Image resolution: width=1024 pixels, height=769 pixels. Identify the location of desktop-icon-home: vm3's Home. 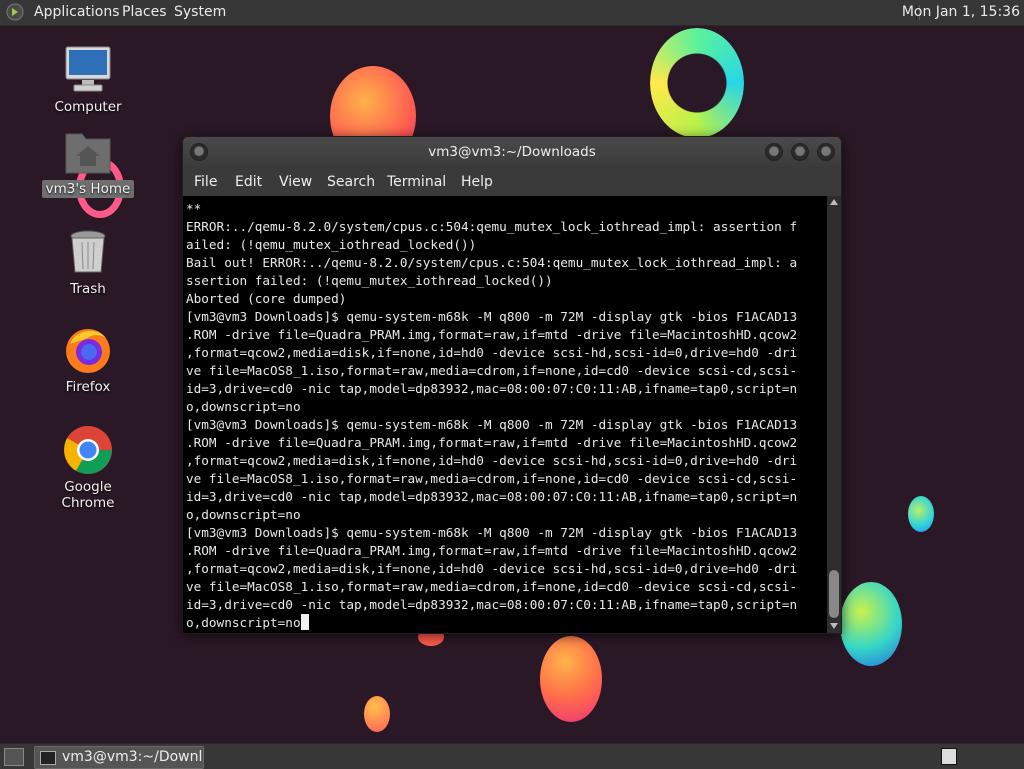
(88, 162).